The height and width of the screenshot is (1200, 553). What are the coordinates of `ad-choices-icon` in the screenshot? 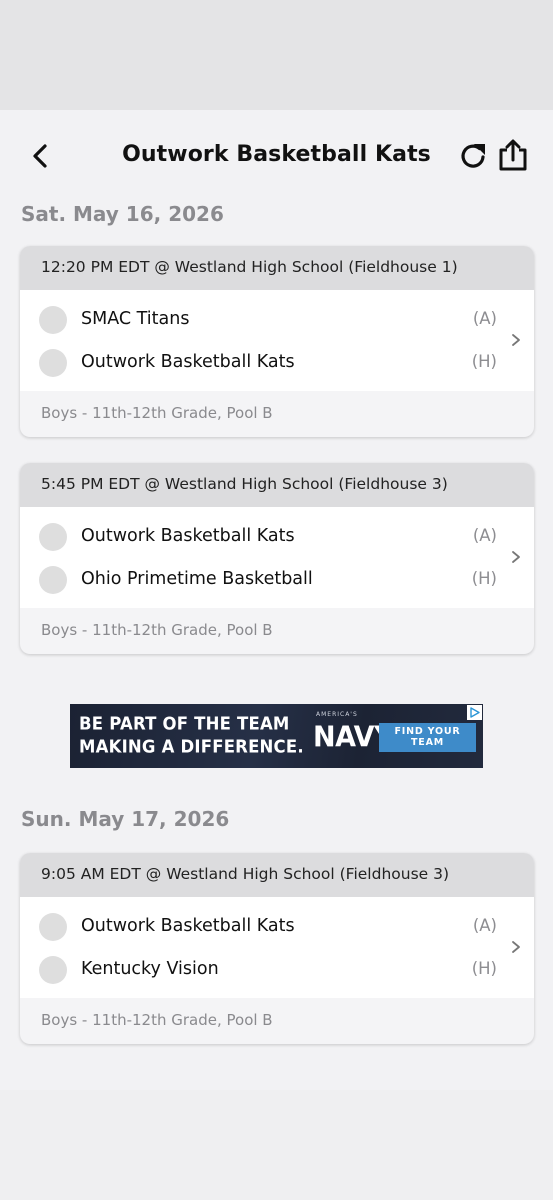 It's located at (474, 712).